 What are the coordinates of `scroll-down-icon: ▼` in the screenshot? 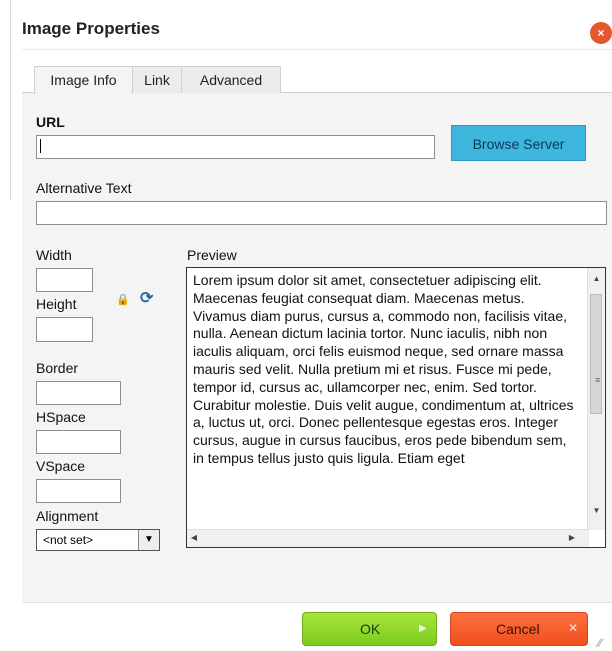 It's located at (596, 510).